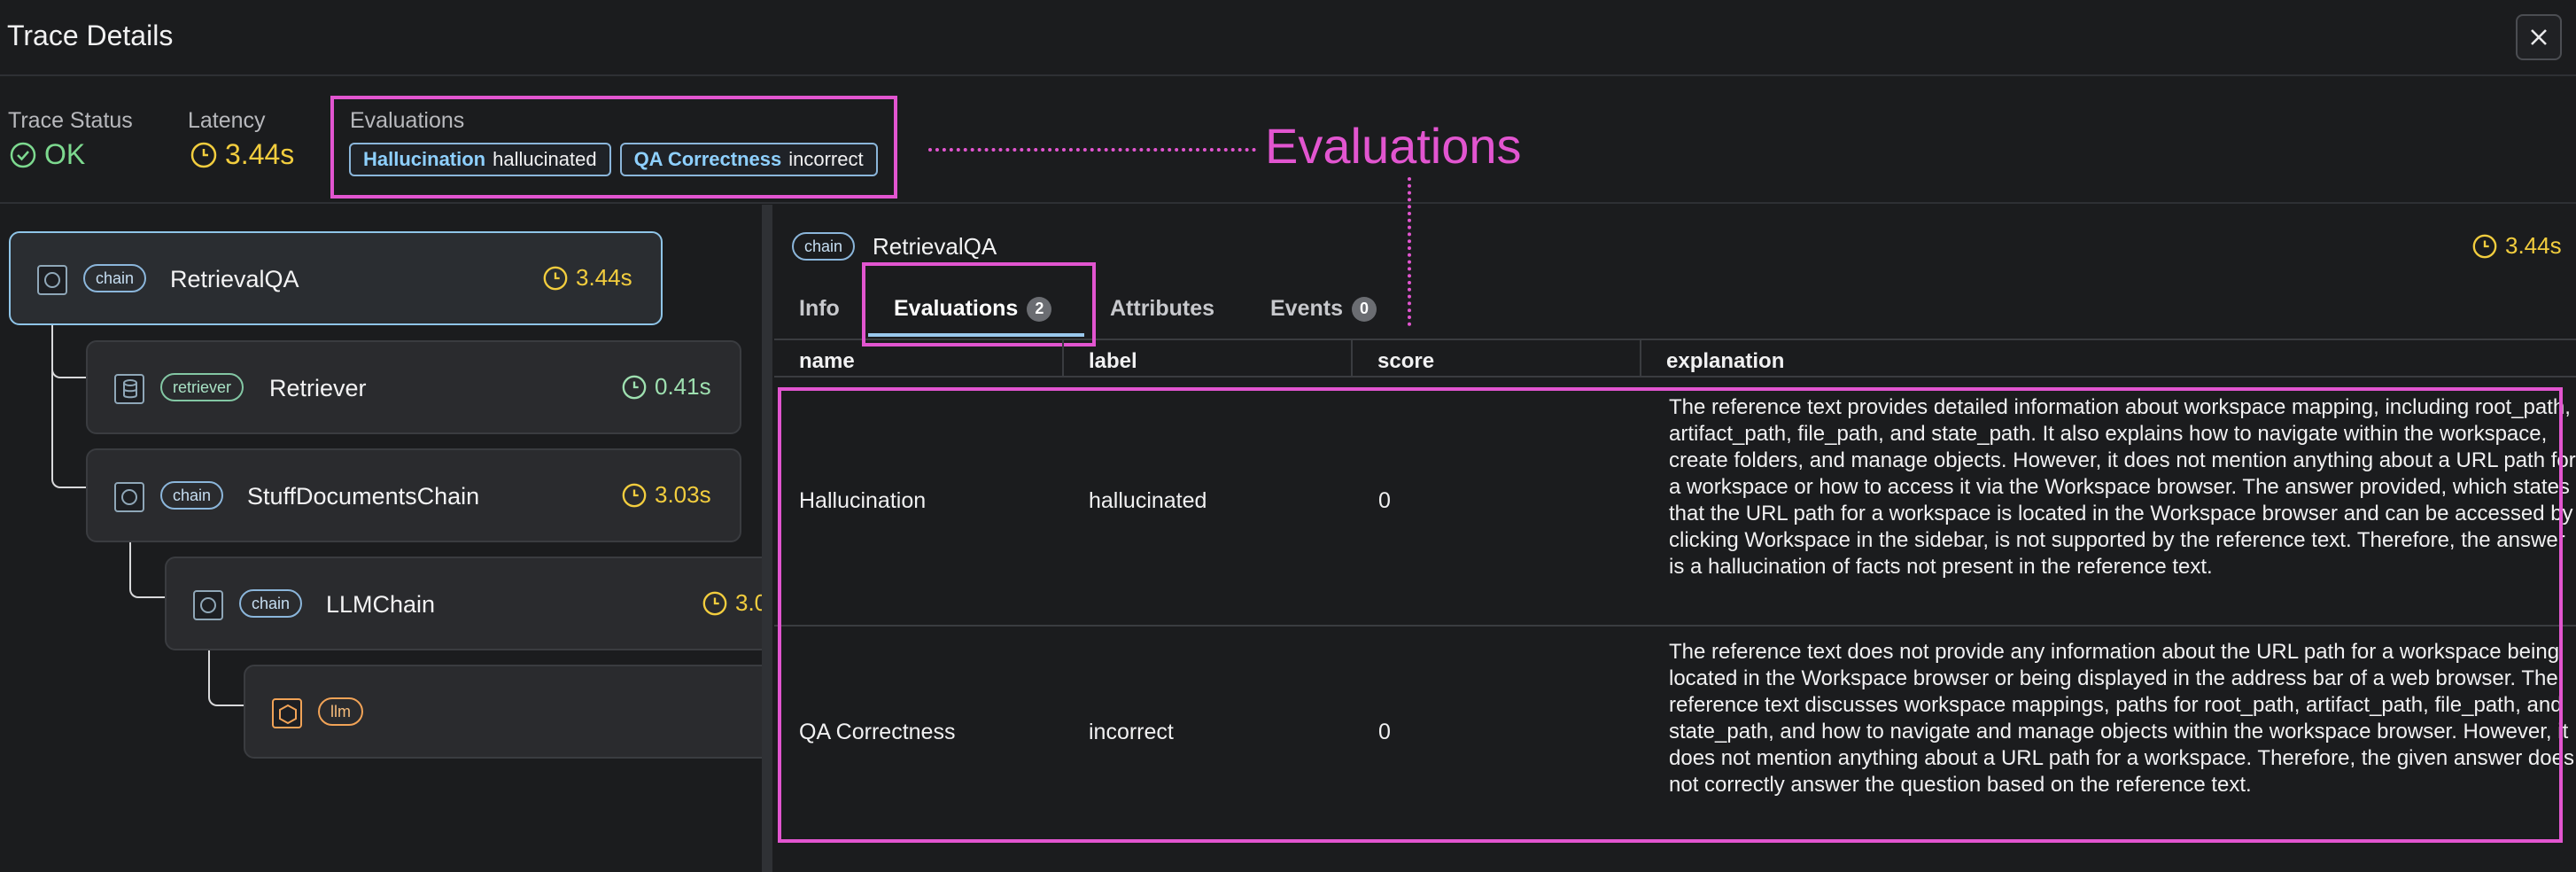  What do you see at coordinates (70, 120) in the screenshot?
I see `trace-status-label: Trace Status` at bounding box center [70, 120].